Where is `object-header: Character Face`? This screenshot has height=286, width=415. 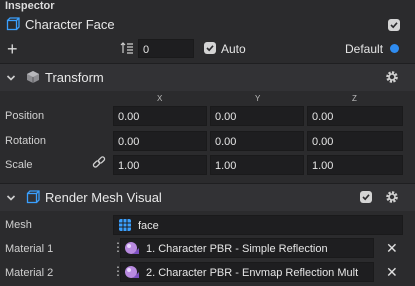
object-header: Character Face is located at coordinates (207, 25).